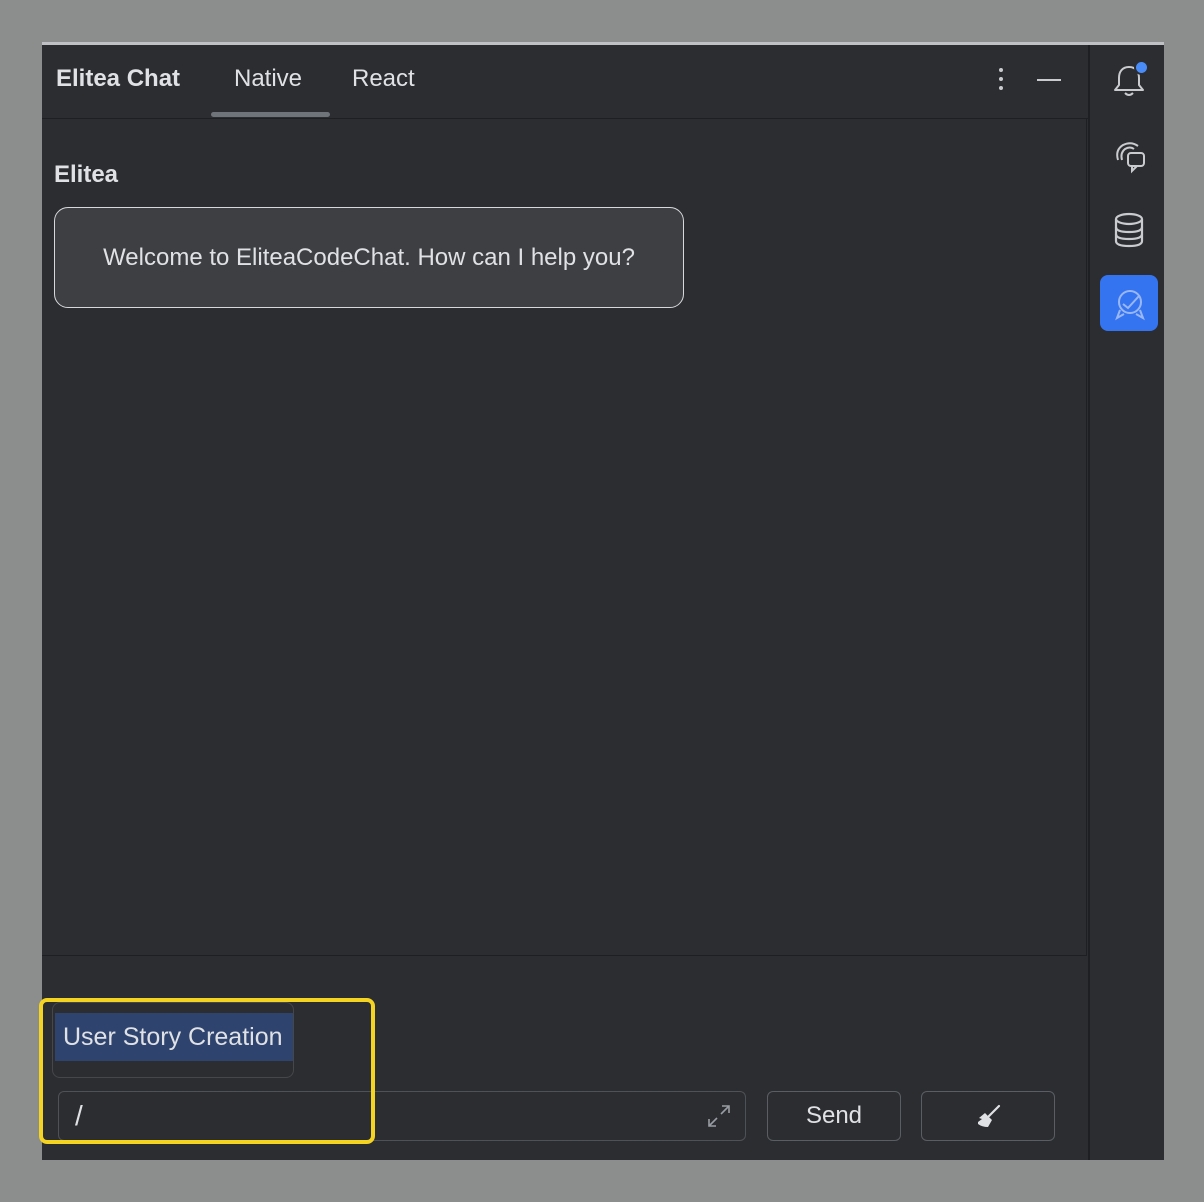  What do you see at coordinates (268, 79) in the screenshot?
I see `tab-native: Native` at bounding box center [268, 79].